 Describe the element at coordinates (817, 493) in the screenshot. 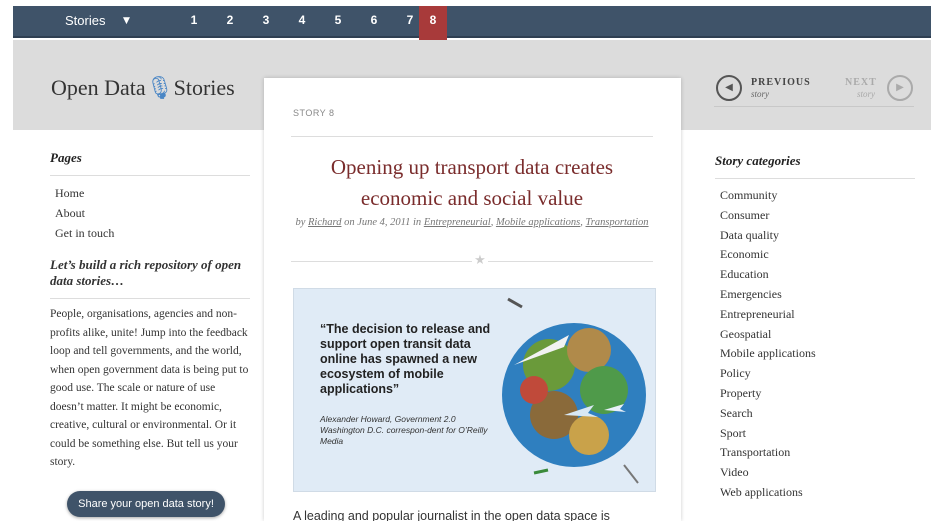

I see `category-item: Web applications` at that location.